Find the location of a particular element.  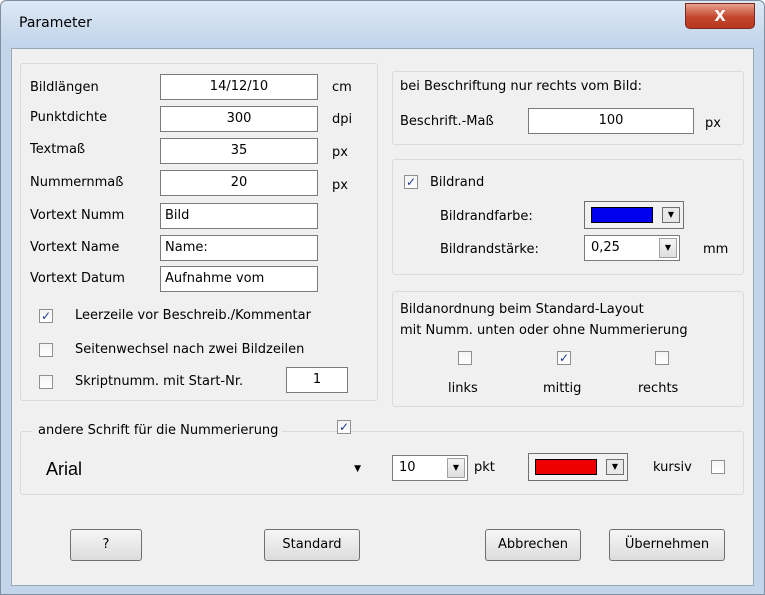

beschriftung-heading: bei Beschriftung nur rechts vom Bild: is located at coordinates (521, 86).